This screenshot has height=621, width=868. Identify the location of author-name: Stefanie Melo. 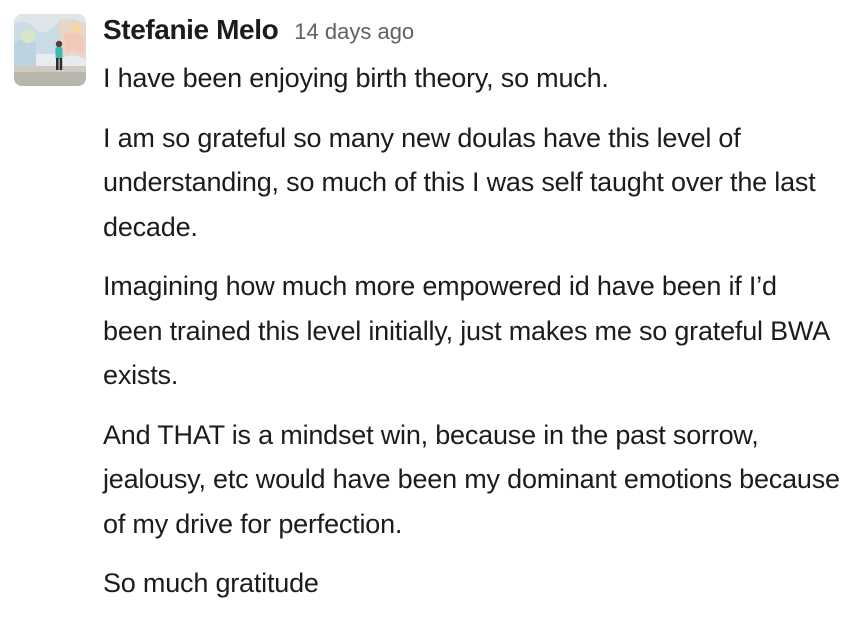
(191, 30).